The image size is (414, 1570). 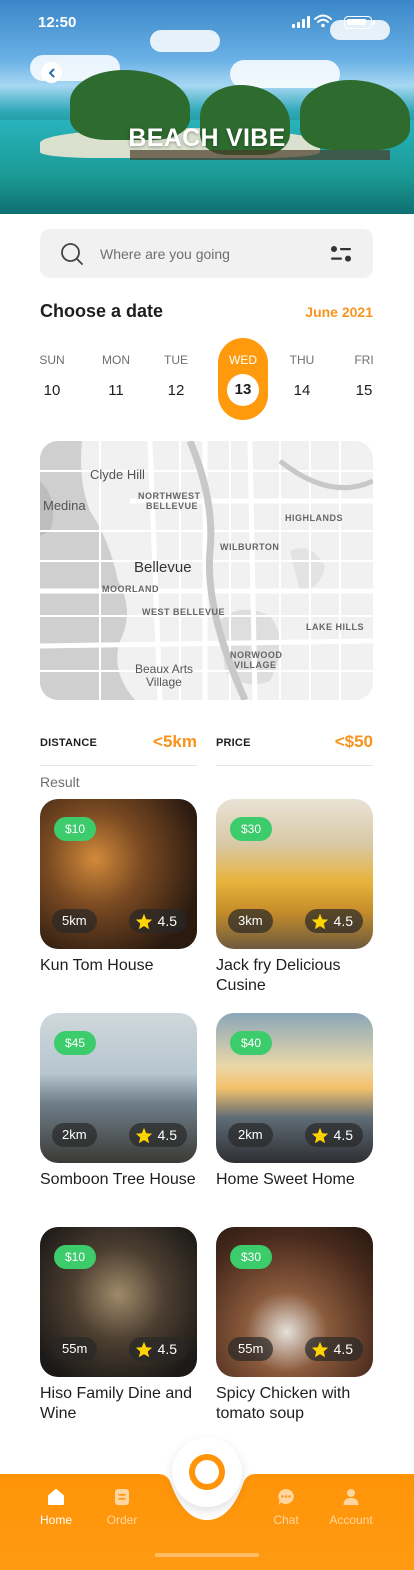 I want to click on battery-icon, so click(x=359, y=22).